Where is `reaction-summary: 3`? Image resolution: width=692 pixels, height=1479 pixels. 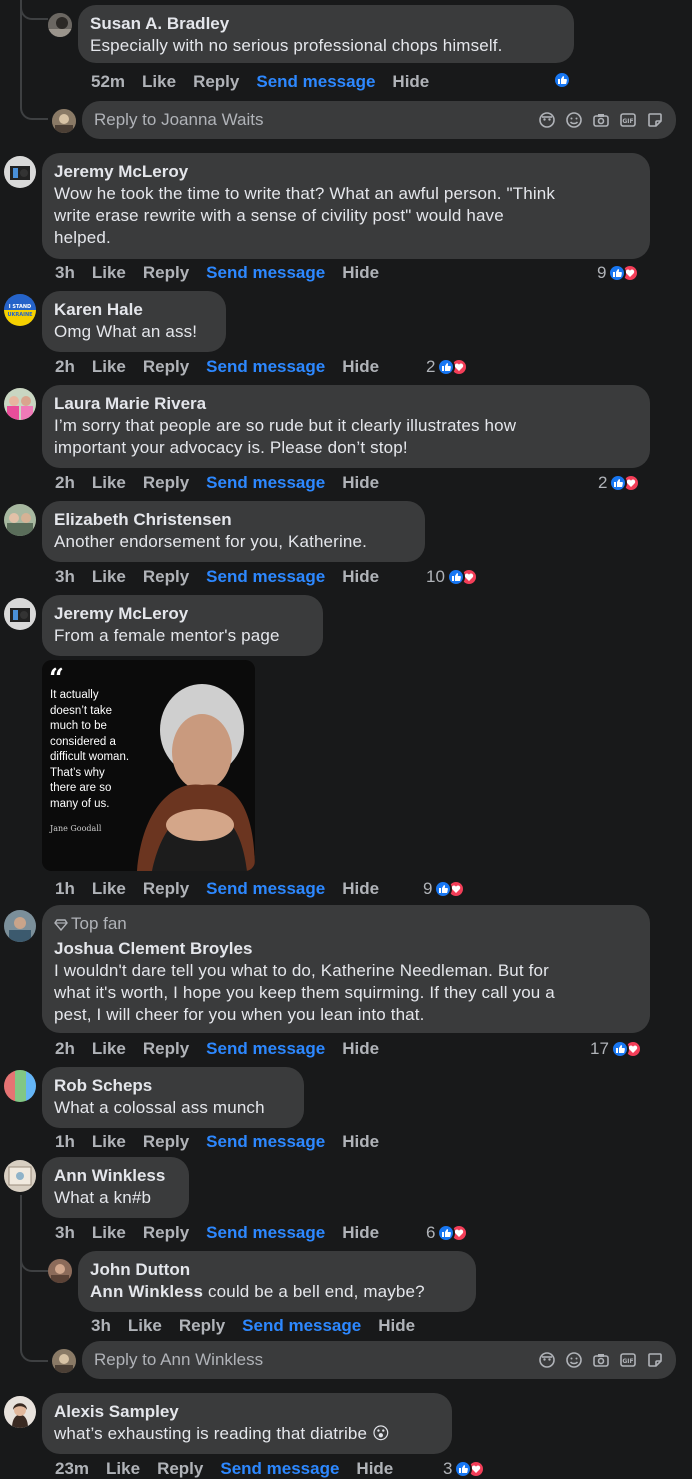 reaction-summary: 3 is located at coordinates (464, 1469).